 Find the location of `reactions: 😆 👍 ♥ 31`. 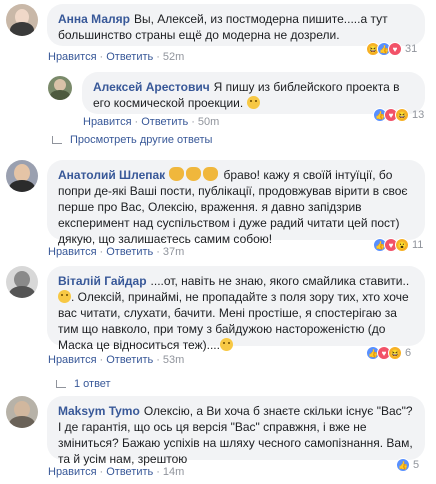

reactions: 😆 👍 ♥ 31 is located at coordinates (391, 49).